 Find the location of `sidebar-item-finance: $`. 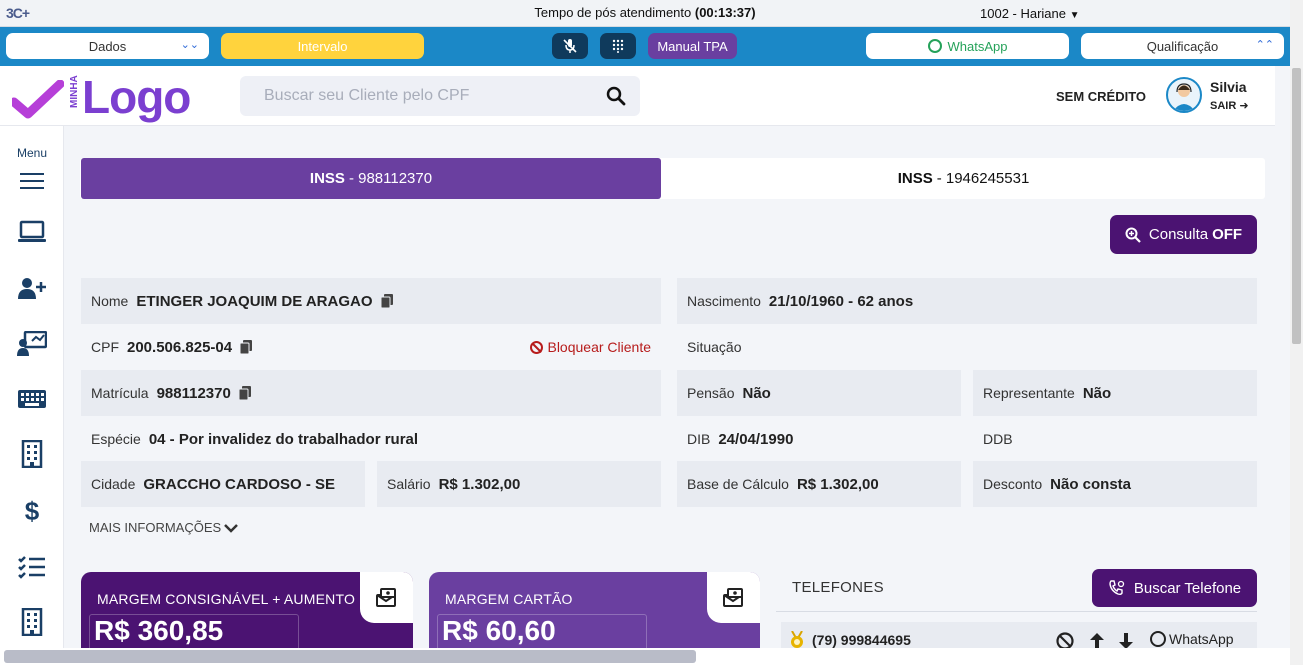

sidebar-item-finance: $ is located at coordinates (32, 511).